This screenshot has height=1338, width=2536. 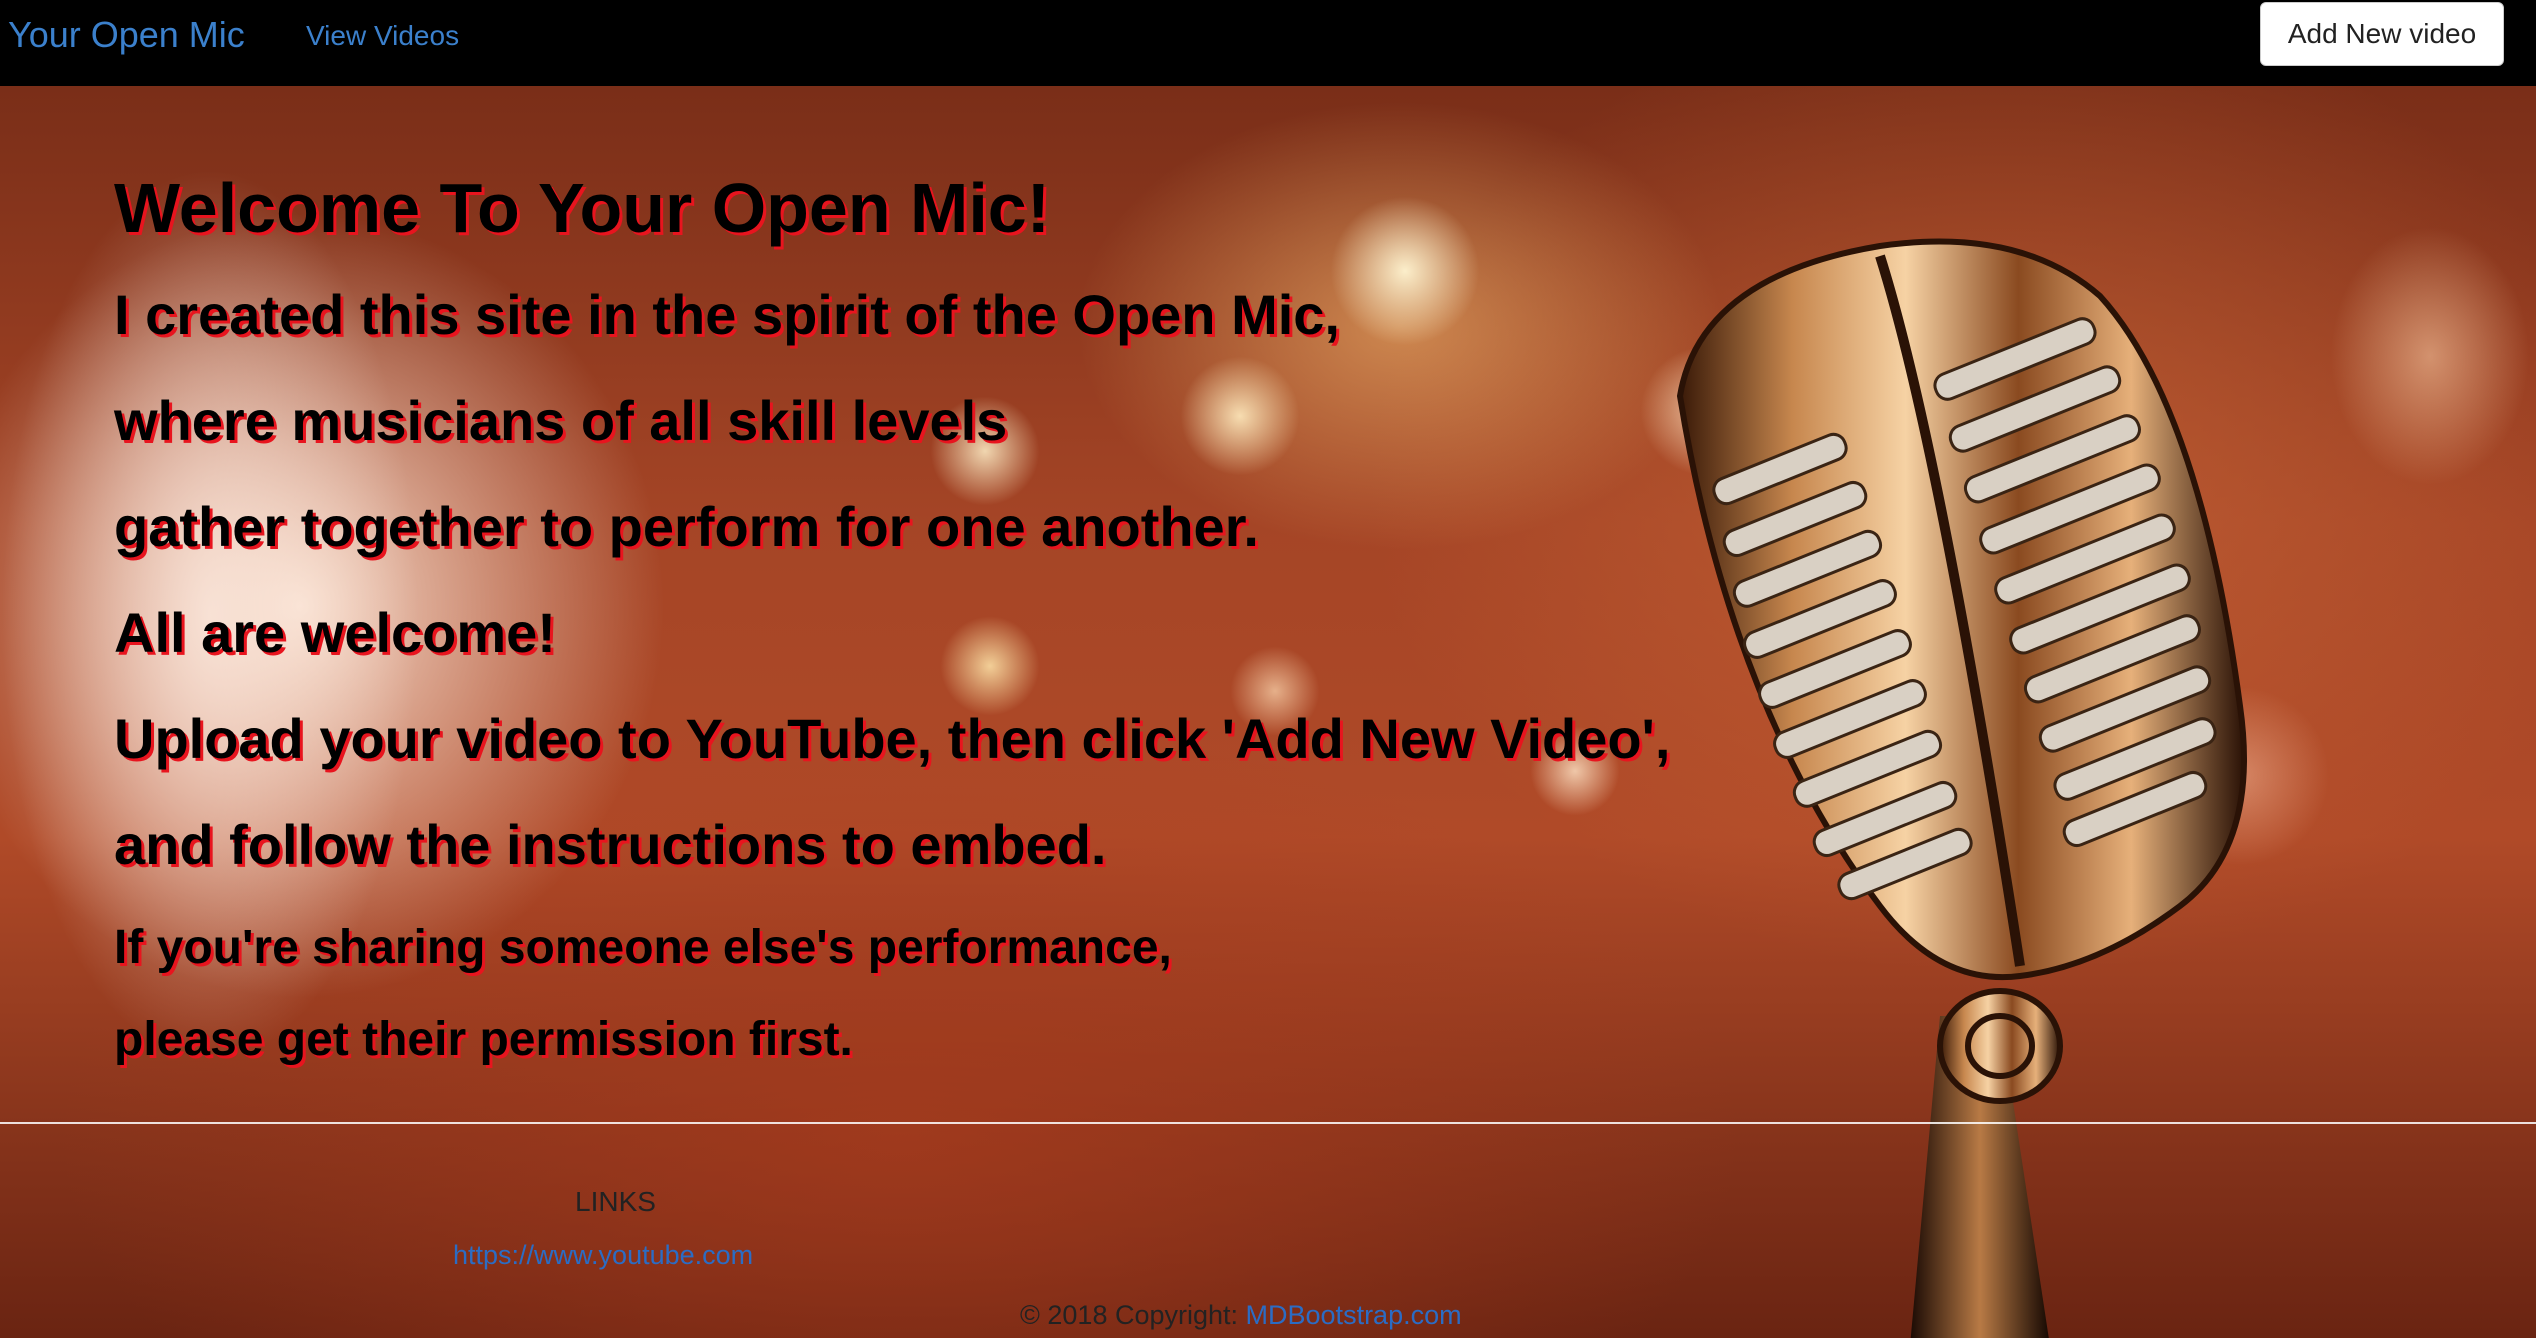 What do you see at coordinates (483, 1039) in the screenshot?
I see `intro-line: please get their permission first.` at bounding box center [483, 1039].